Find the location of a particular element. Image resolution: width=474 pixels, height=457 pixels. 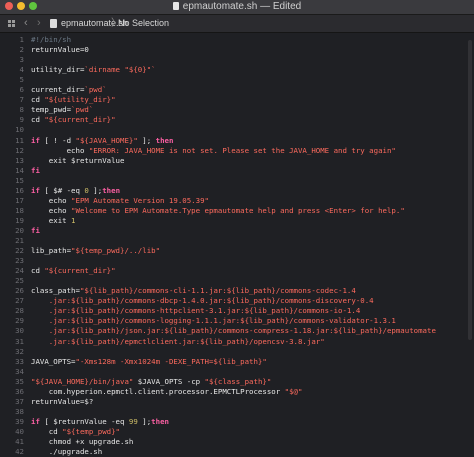

line-number: 29 is located at coordinates (19, 321).